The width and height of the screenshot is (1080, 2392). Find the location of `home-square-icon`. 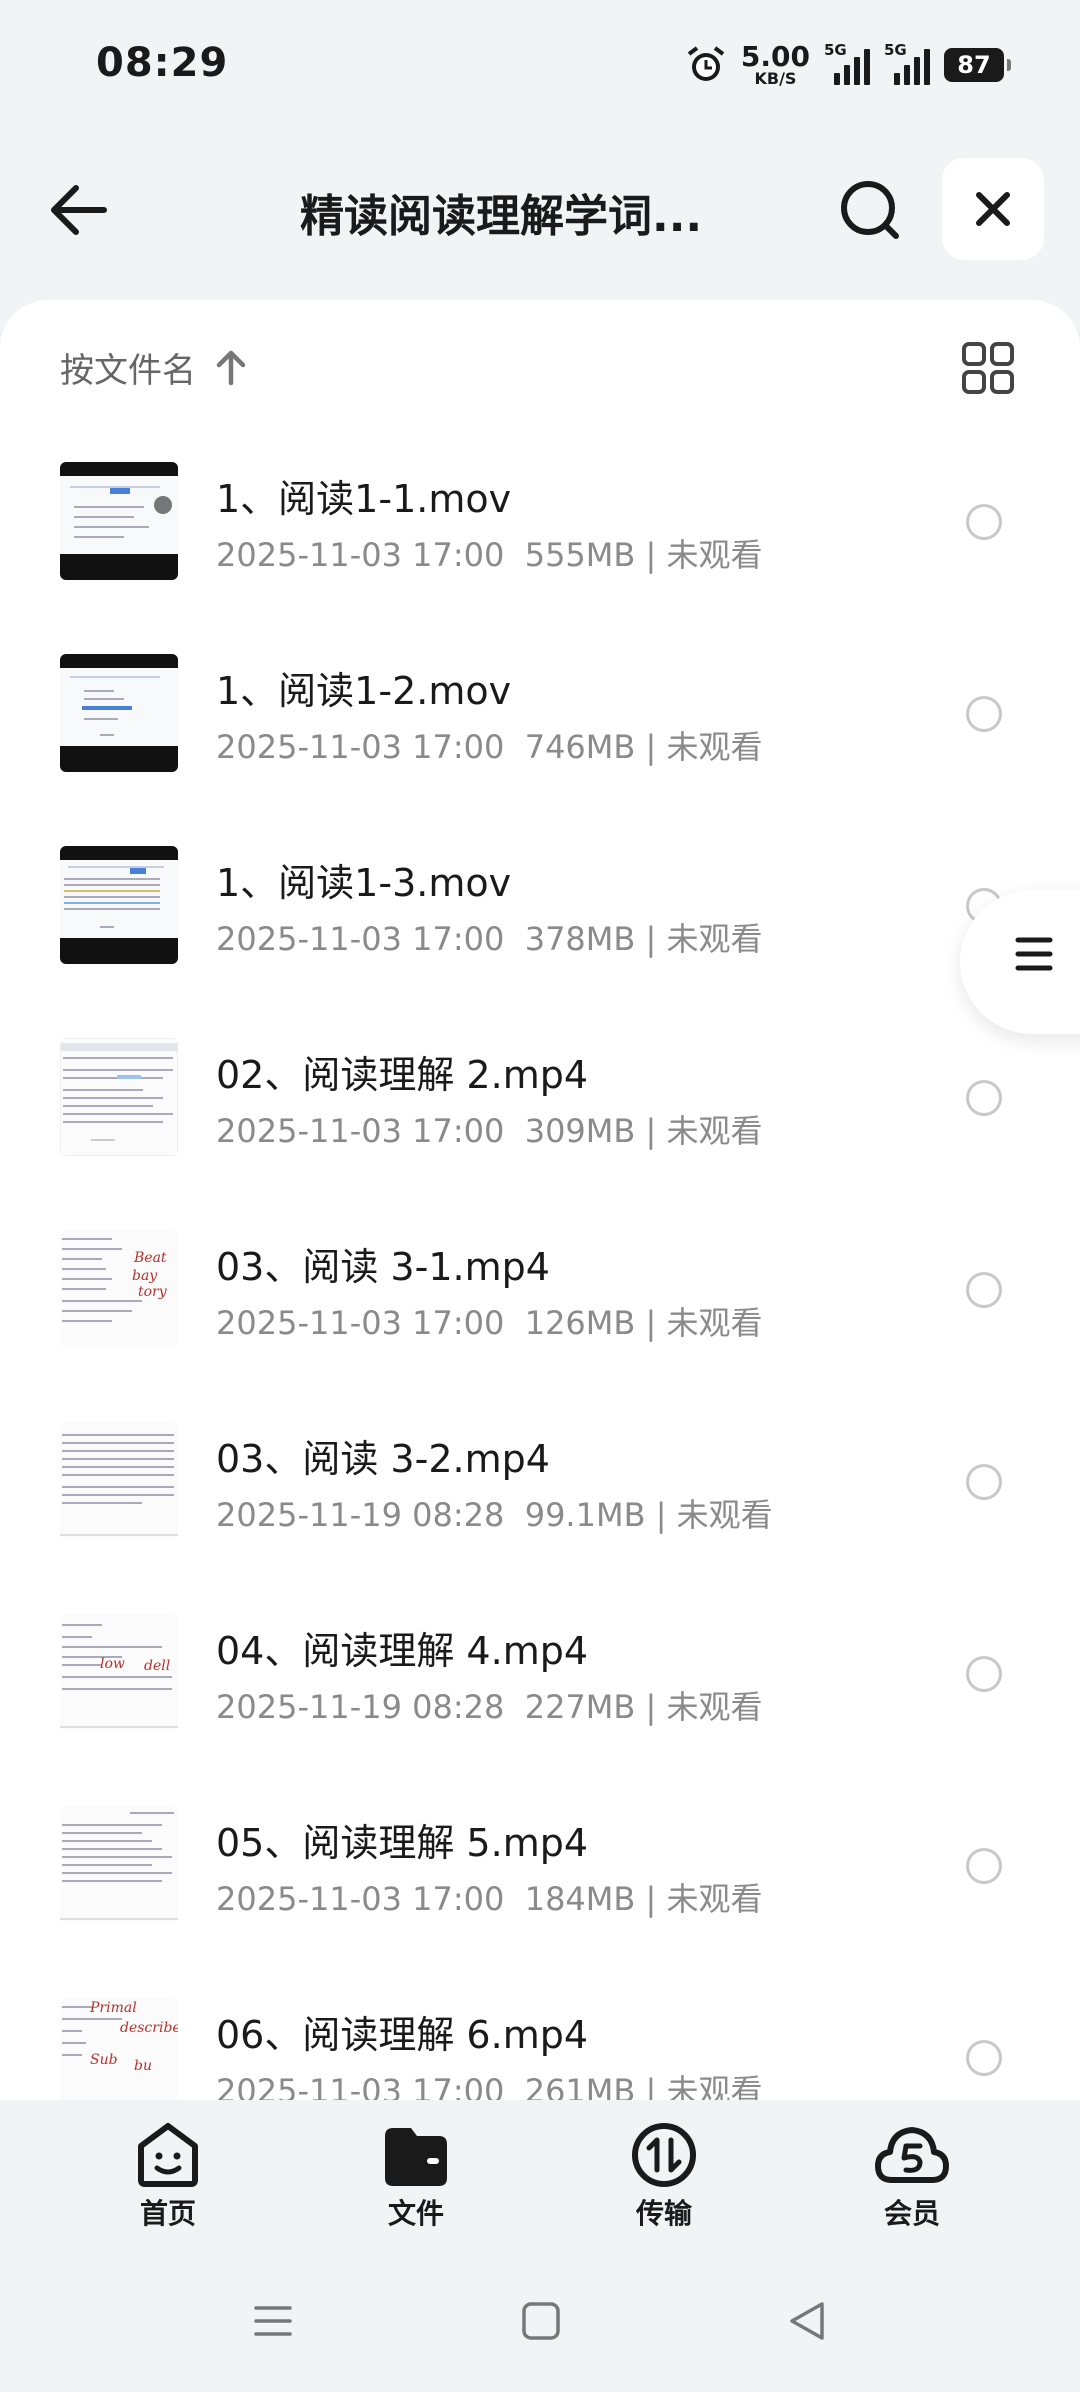

home-square-icon is located at coordinates (541, 2321).